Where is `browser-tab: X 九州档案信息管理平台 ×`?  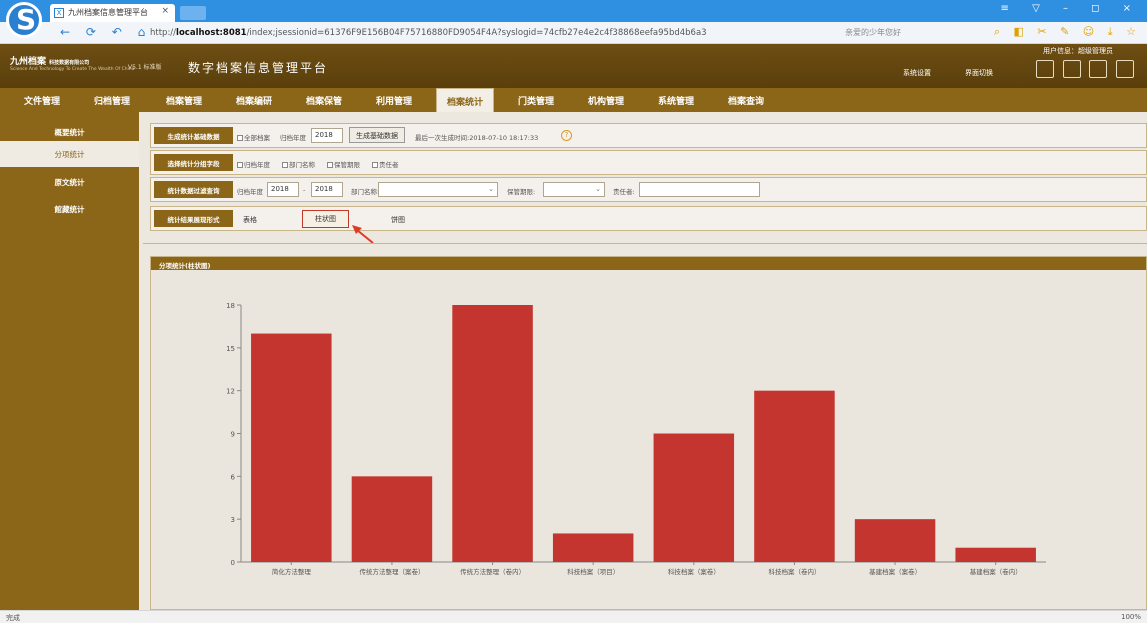
browser-tab: X 九州档案信息管理平台 × is located at coordinates (112, 13).